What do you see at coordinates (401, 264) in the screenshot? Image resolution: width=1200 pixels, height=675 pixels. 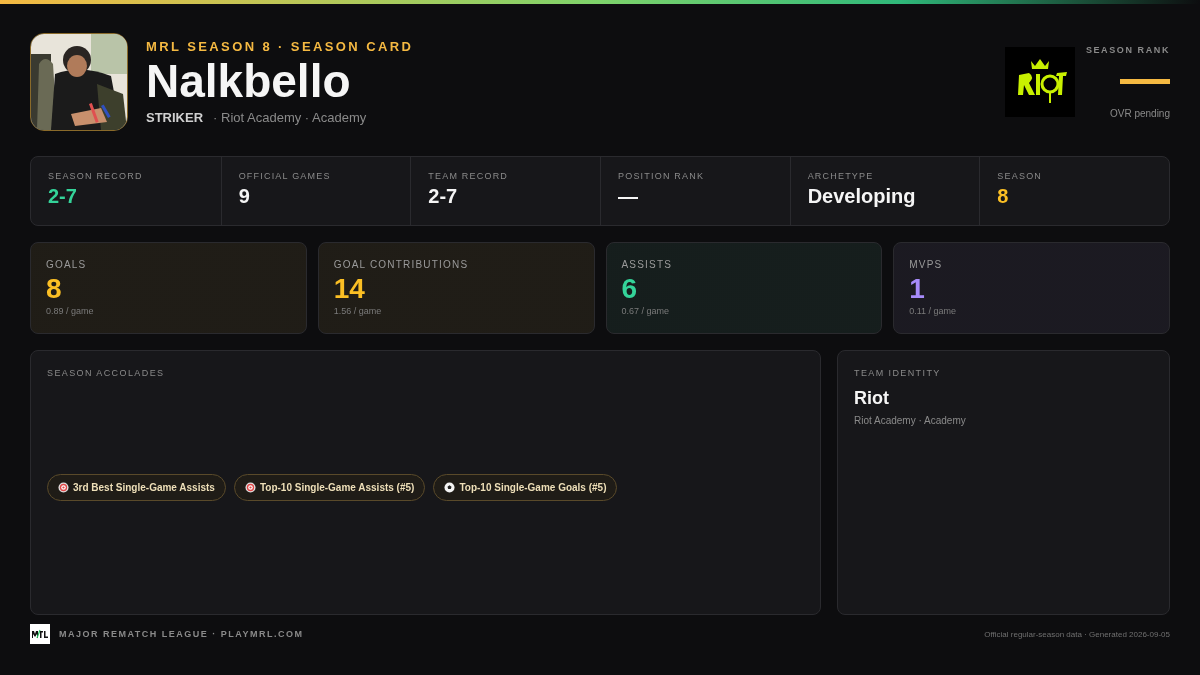 I see `stat-label: GOAL CONTRIBUTIONS` at bounding box center [401, 264].